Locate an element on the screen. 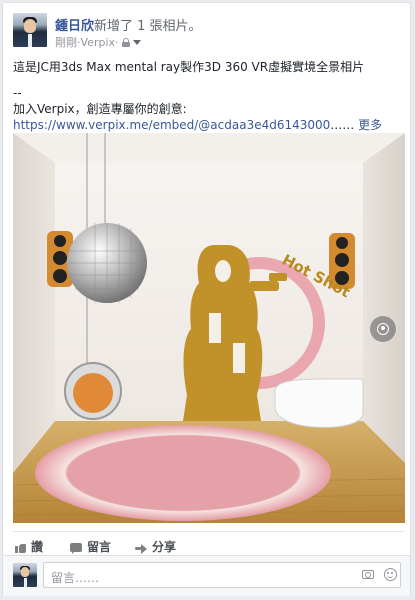 The height and width of the screenshot is (600, 415). post-actions-bar: 讚 留言 分享 is located at coordinates (209, 543).